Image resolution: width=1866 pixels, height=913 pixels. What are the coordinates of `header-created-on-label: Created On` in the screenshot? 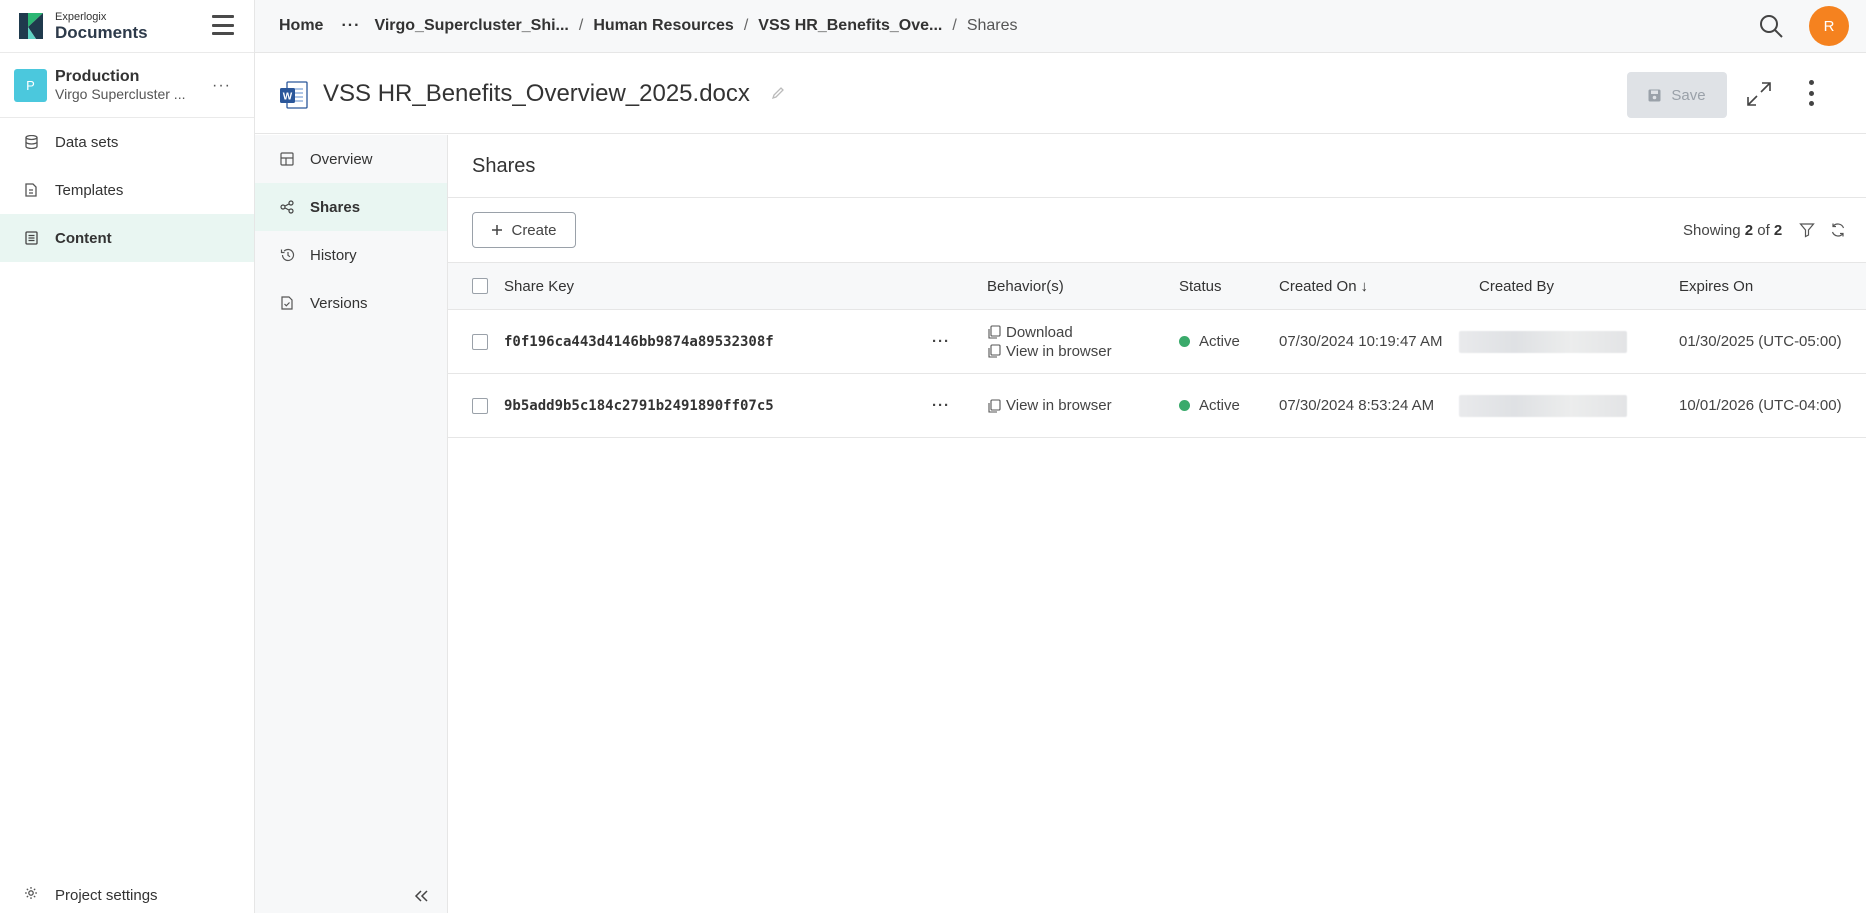 It's located at (1318, 286).